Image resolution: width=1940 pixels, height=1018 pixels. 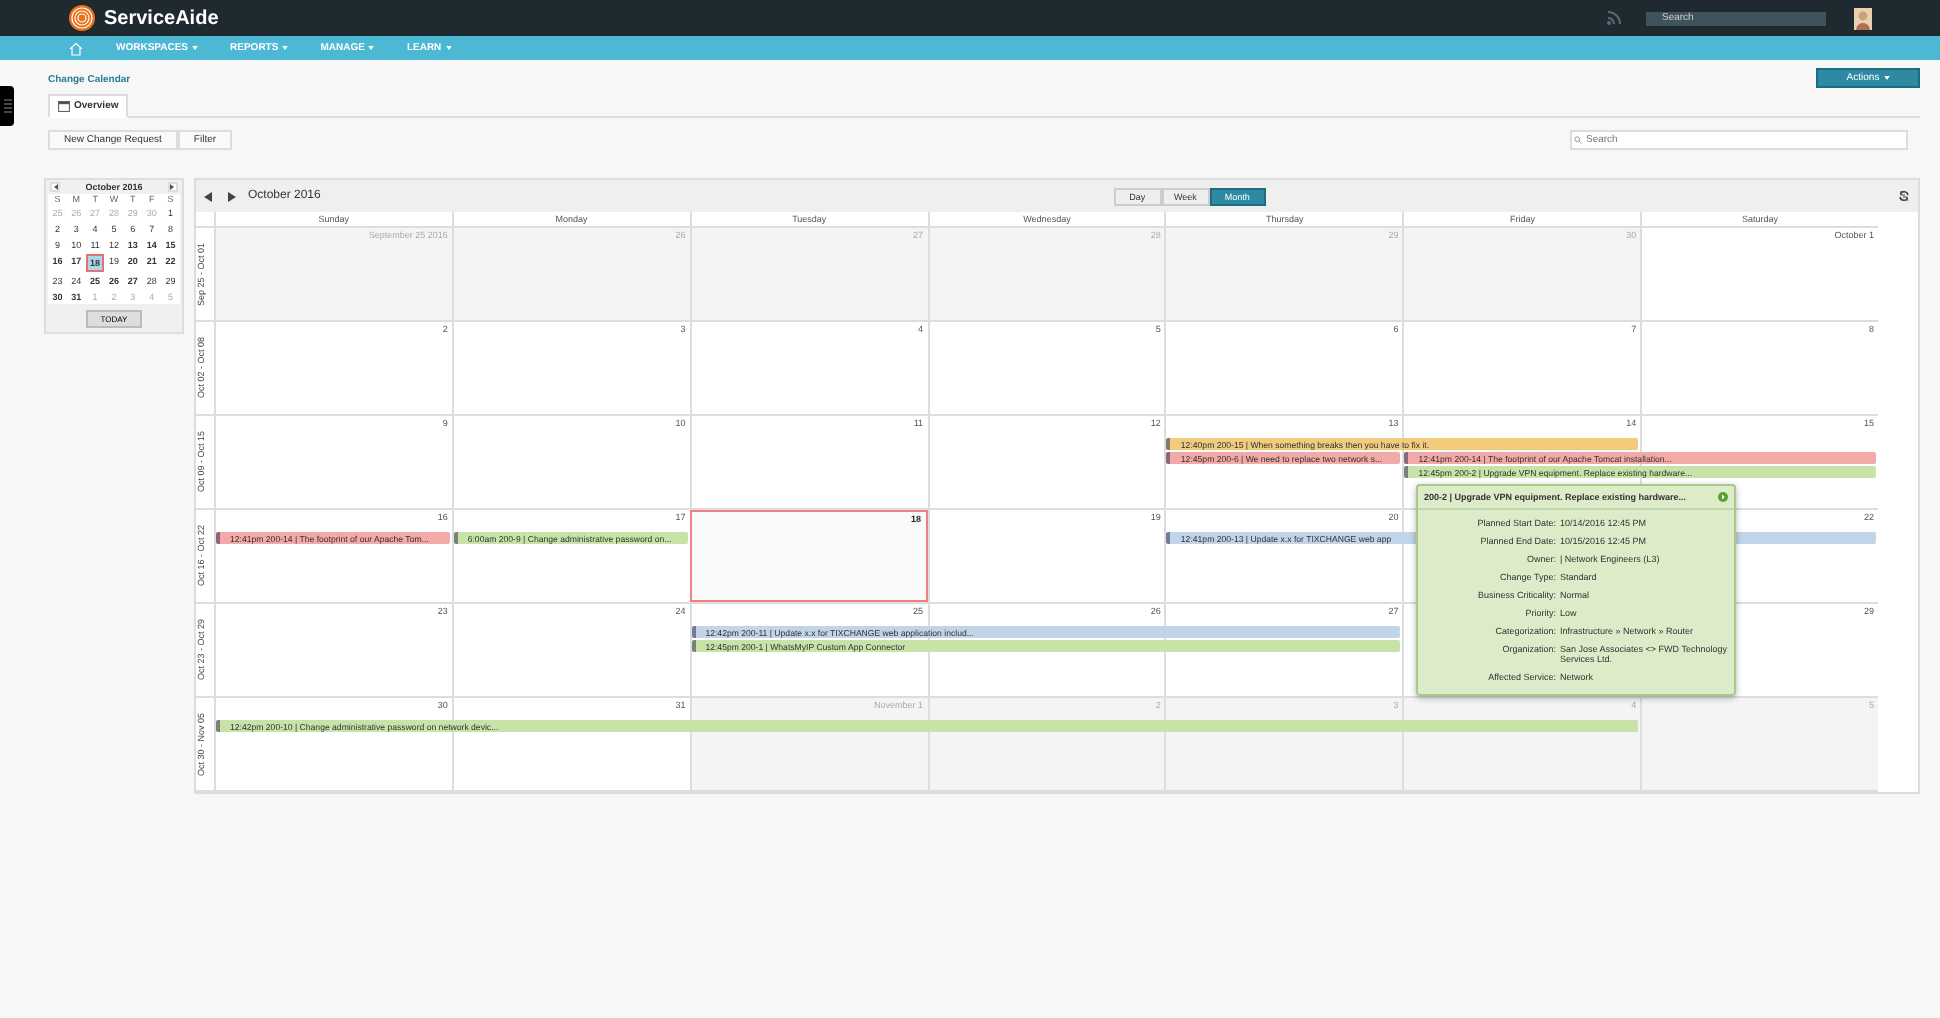 I want to click on previous-icon, so click(x=209, y=196).